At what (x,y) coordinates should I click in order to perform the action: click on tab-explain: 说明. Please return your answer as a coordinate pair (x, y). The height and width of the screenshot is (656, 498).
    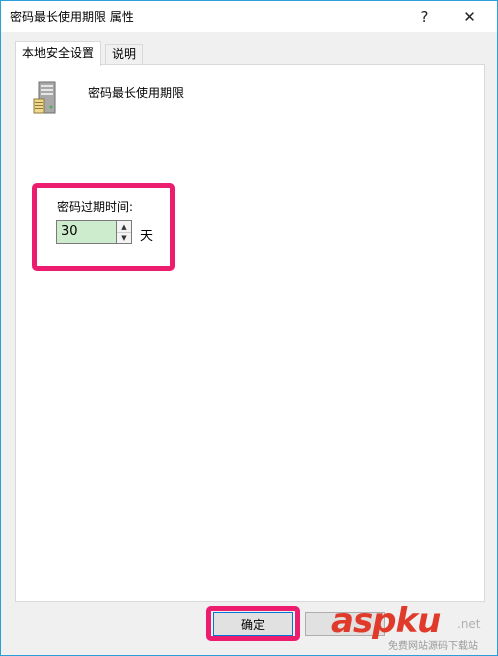
    Looking at the image, I should click on (124, 54).